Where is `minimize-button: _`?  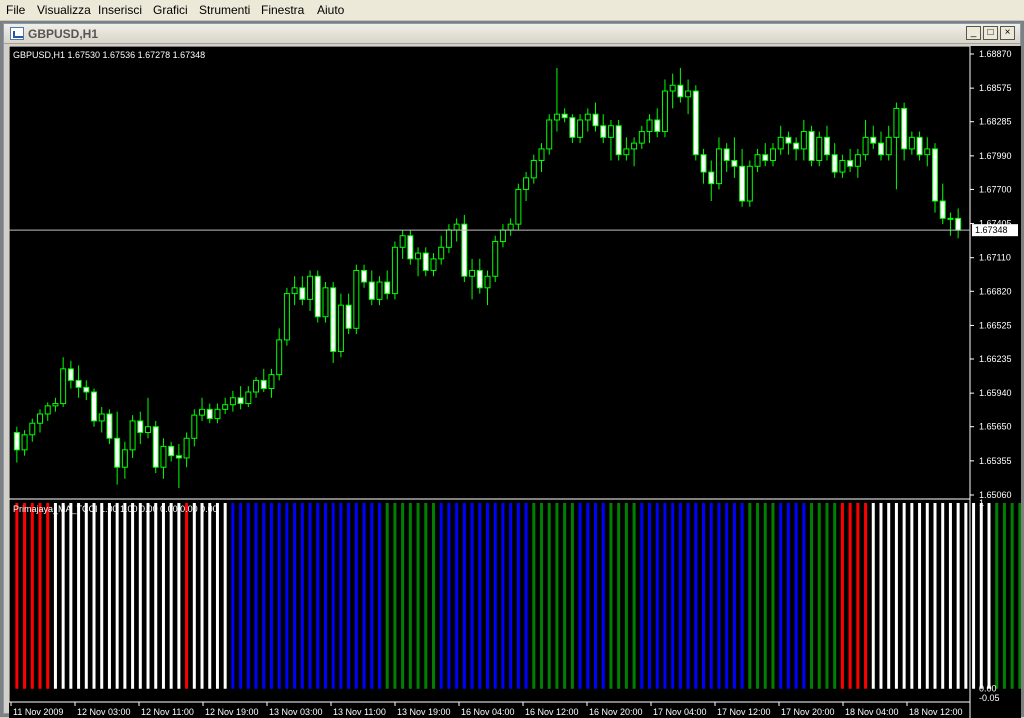 minimize-button: _ is located at coordinates (973, 33).